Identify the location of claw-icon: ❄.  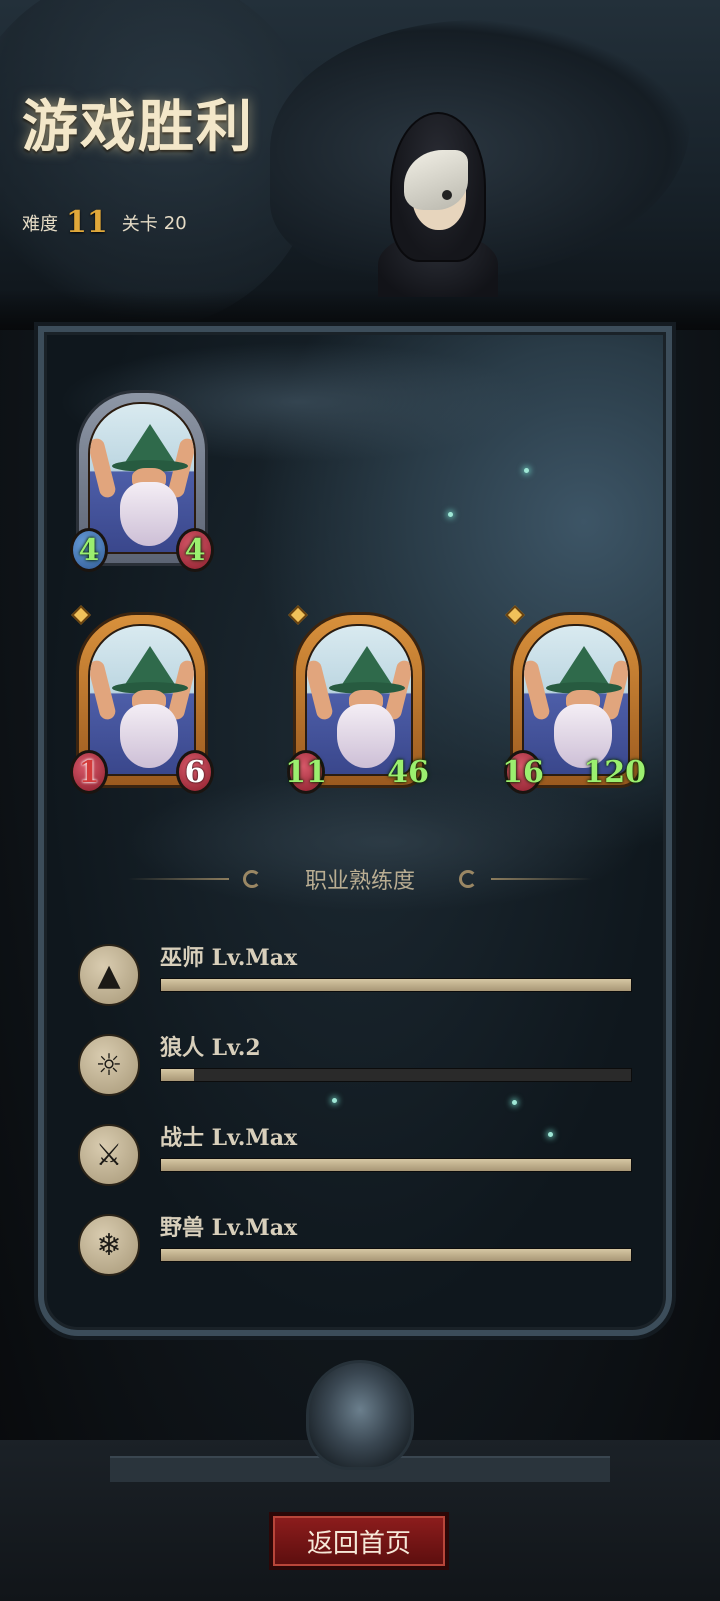
(109, 1245).